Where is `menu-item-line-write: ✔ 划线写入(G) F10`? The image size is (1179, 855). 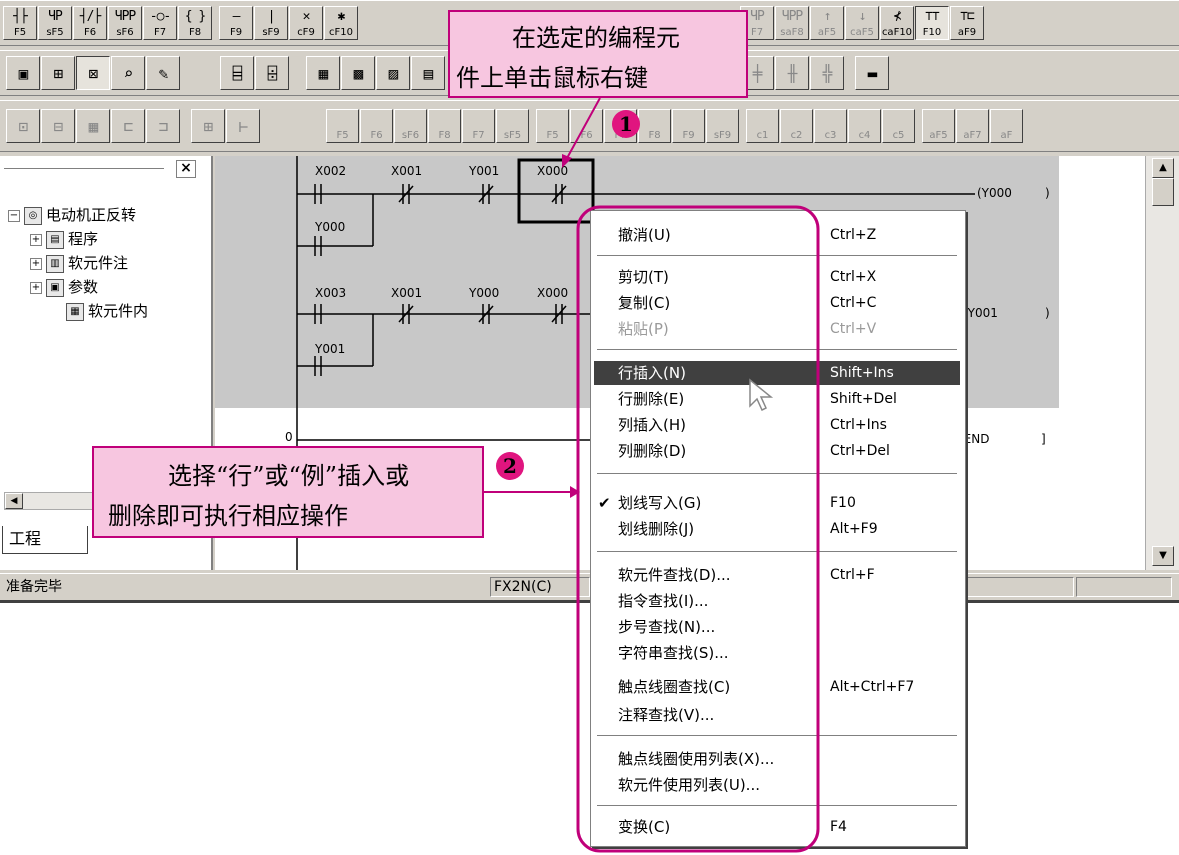 menu-item-line-write: ✔ 划线写入(G) F10 is located at coordinates (777, 503).